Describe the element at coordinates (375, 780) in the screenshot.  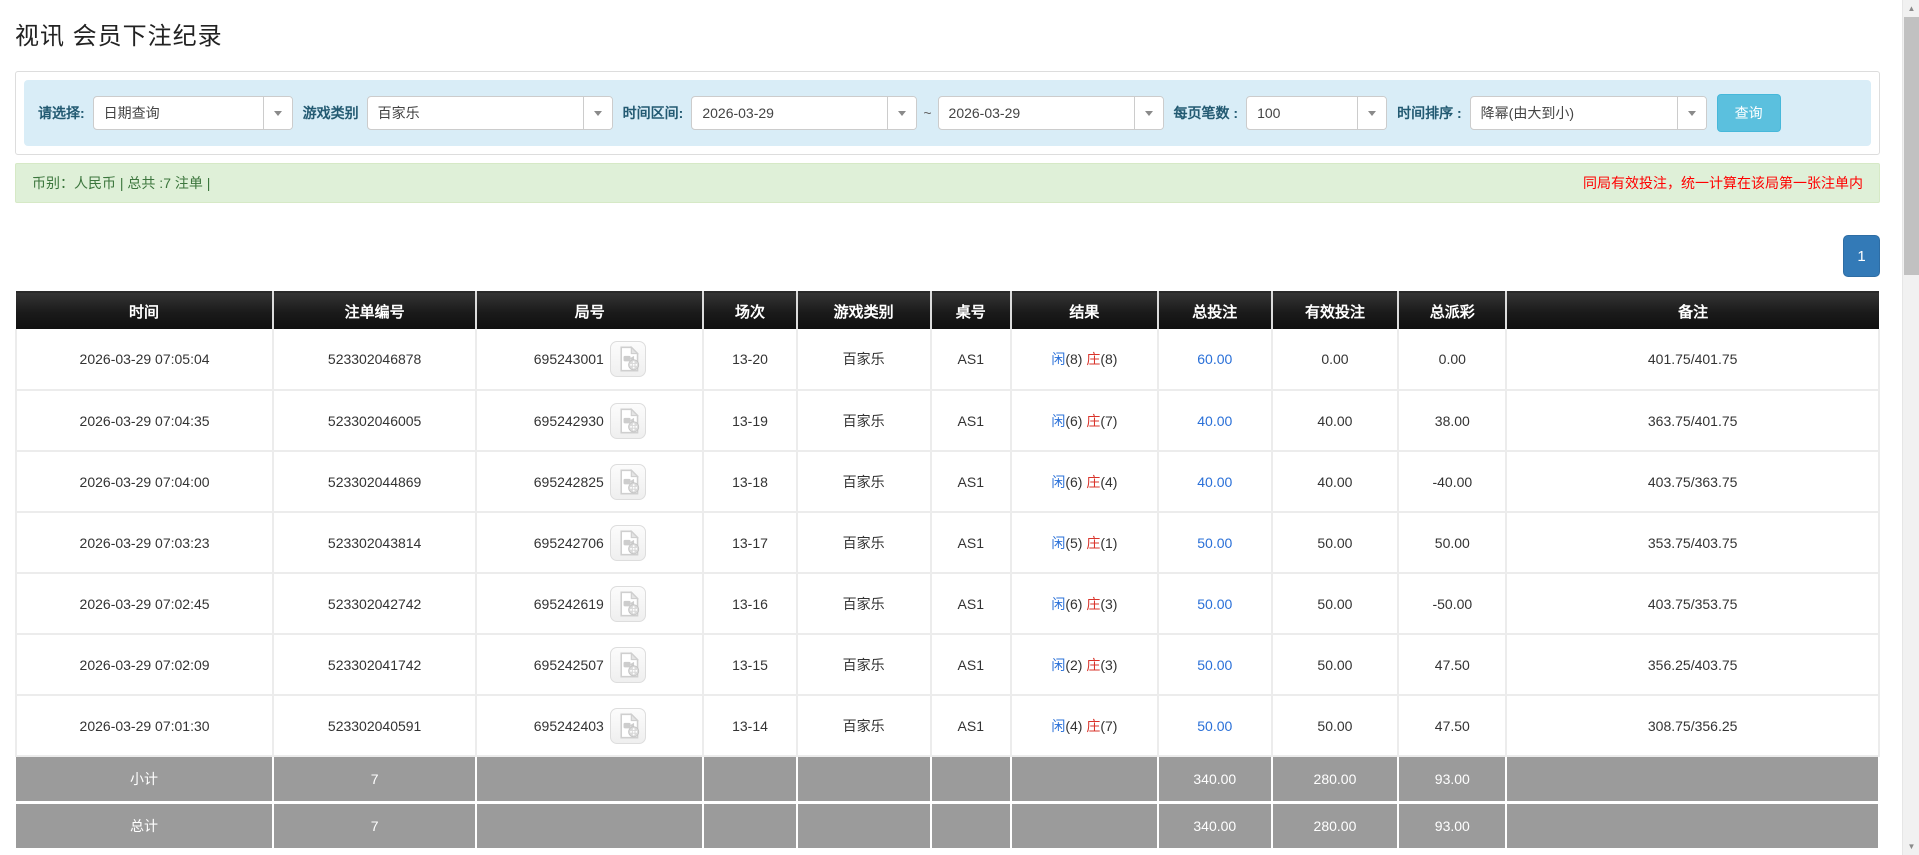
I see `total-row-count: 7` at that location.